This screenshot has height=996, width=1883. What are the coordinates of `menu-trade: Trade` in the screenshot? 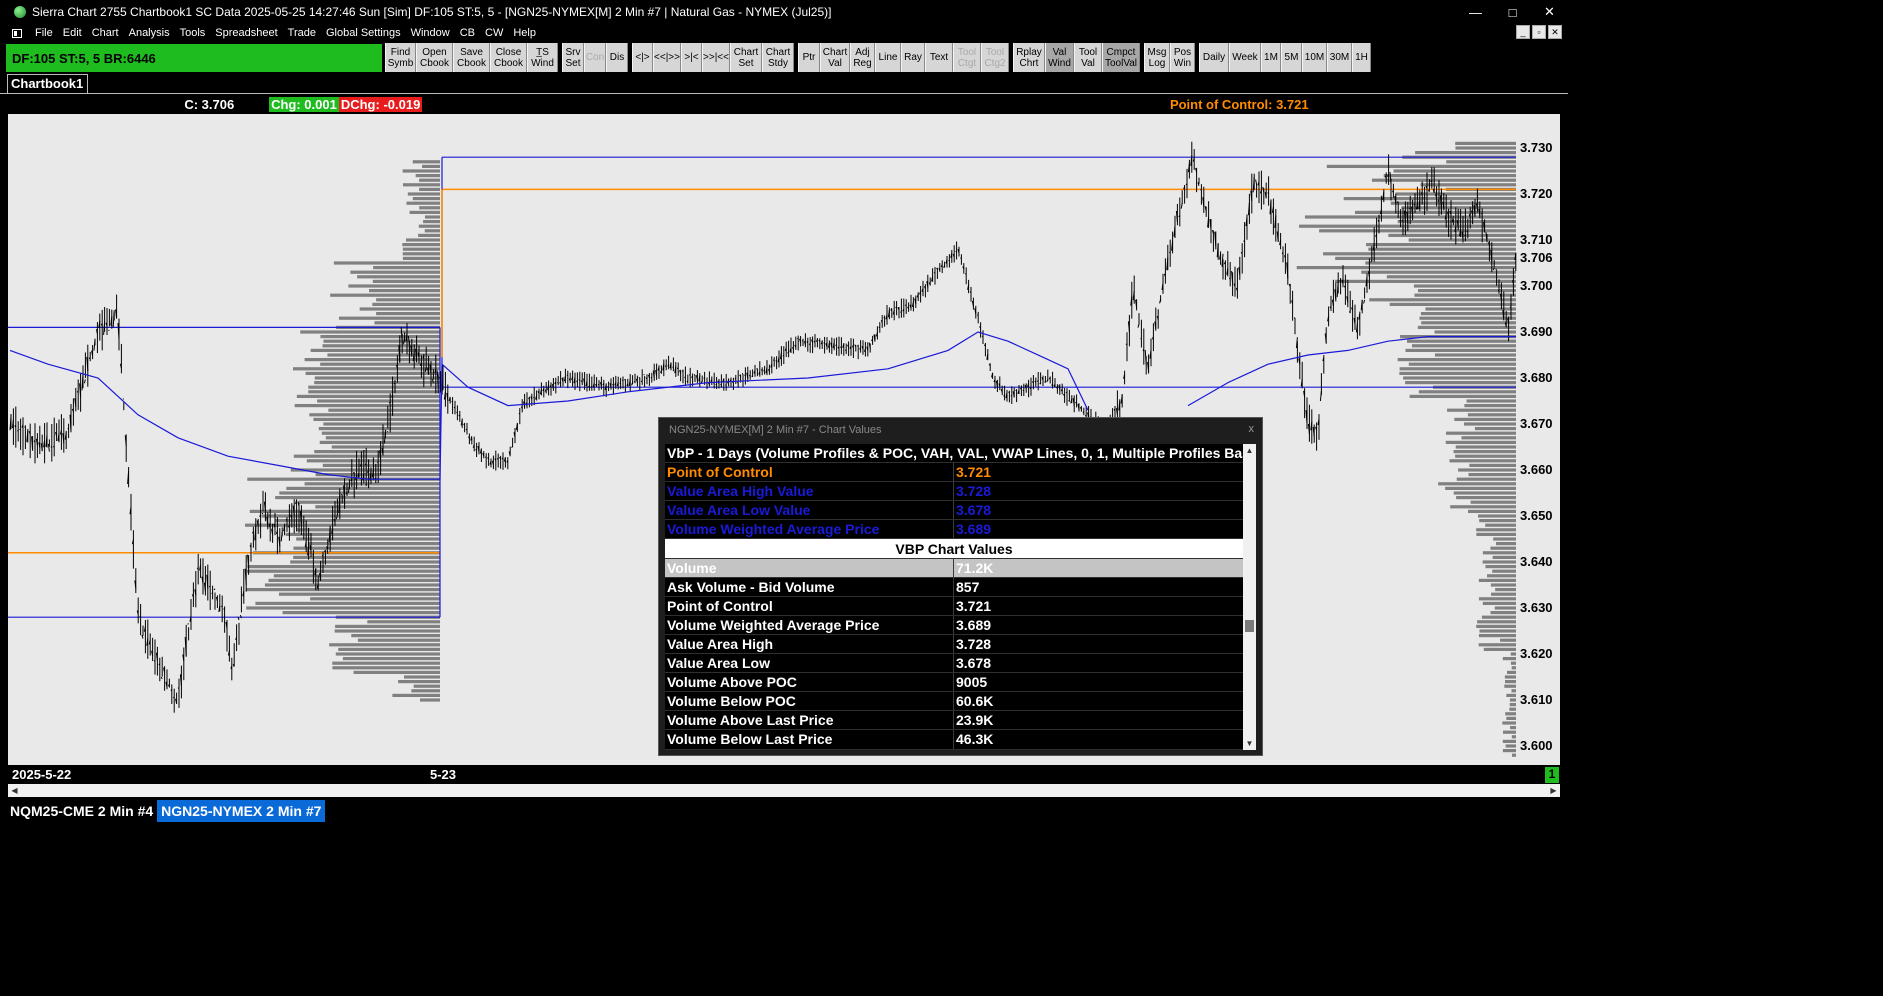 It's located at (302, 33).